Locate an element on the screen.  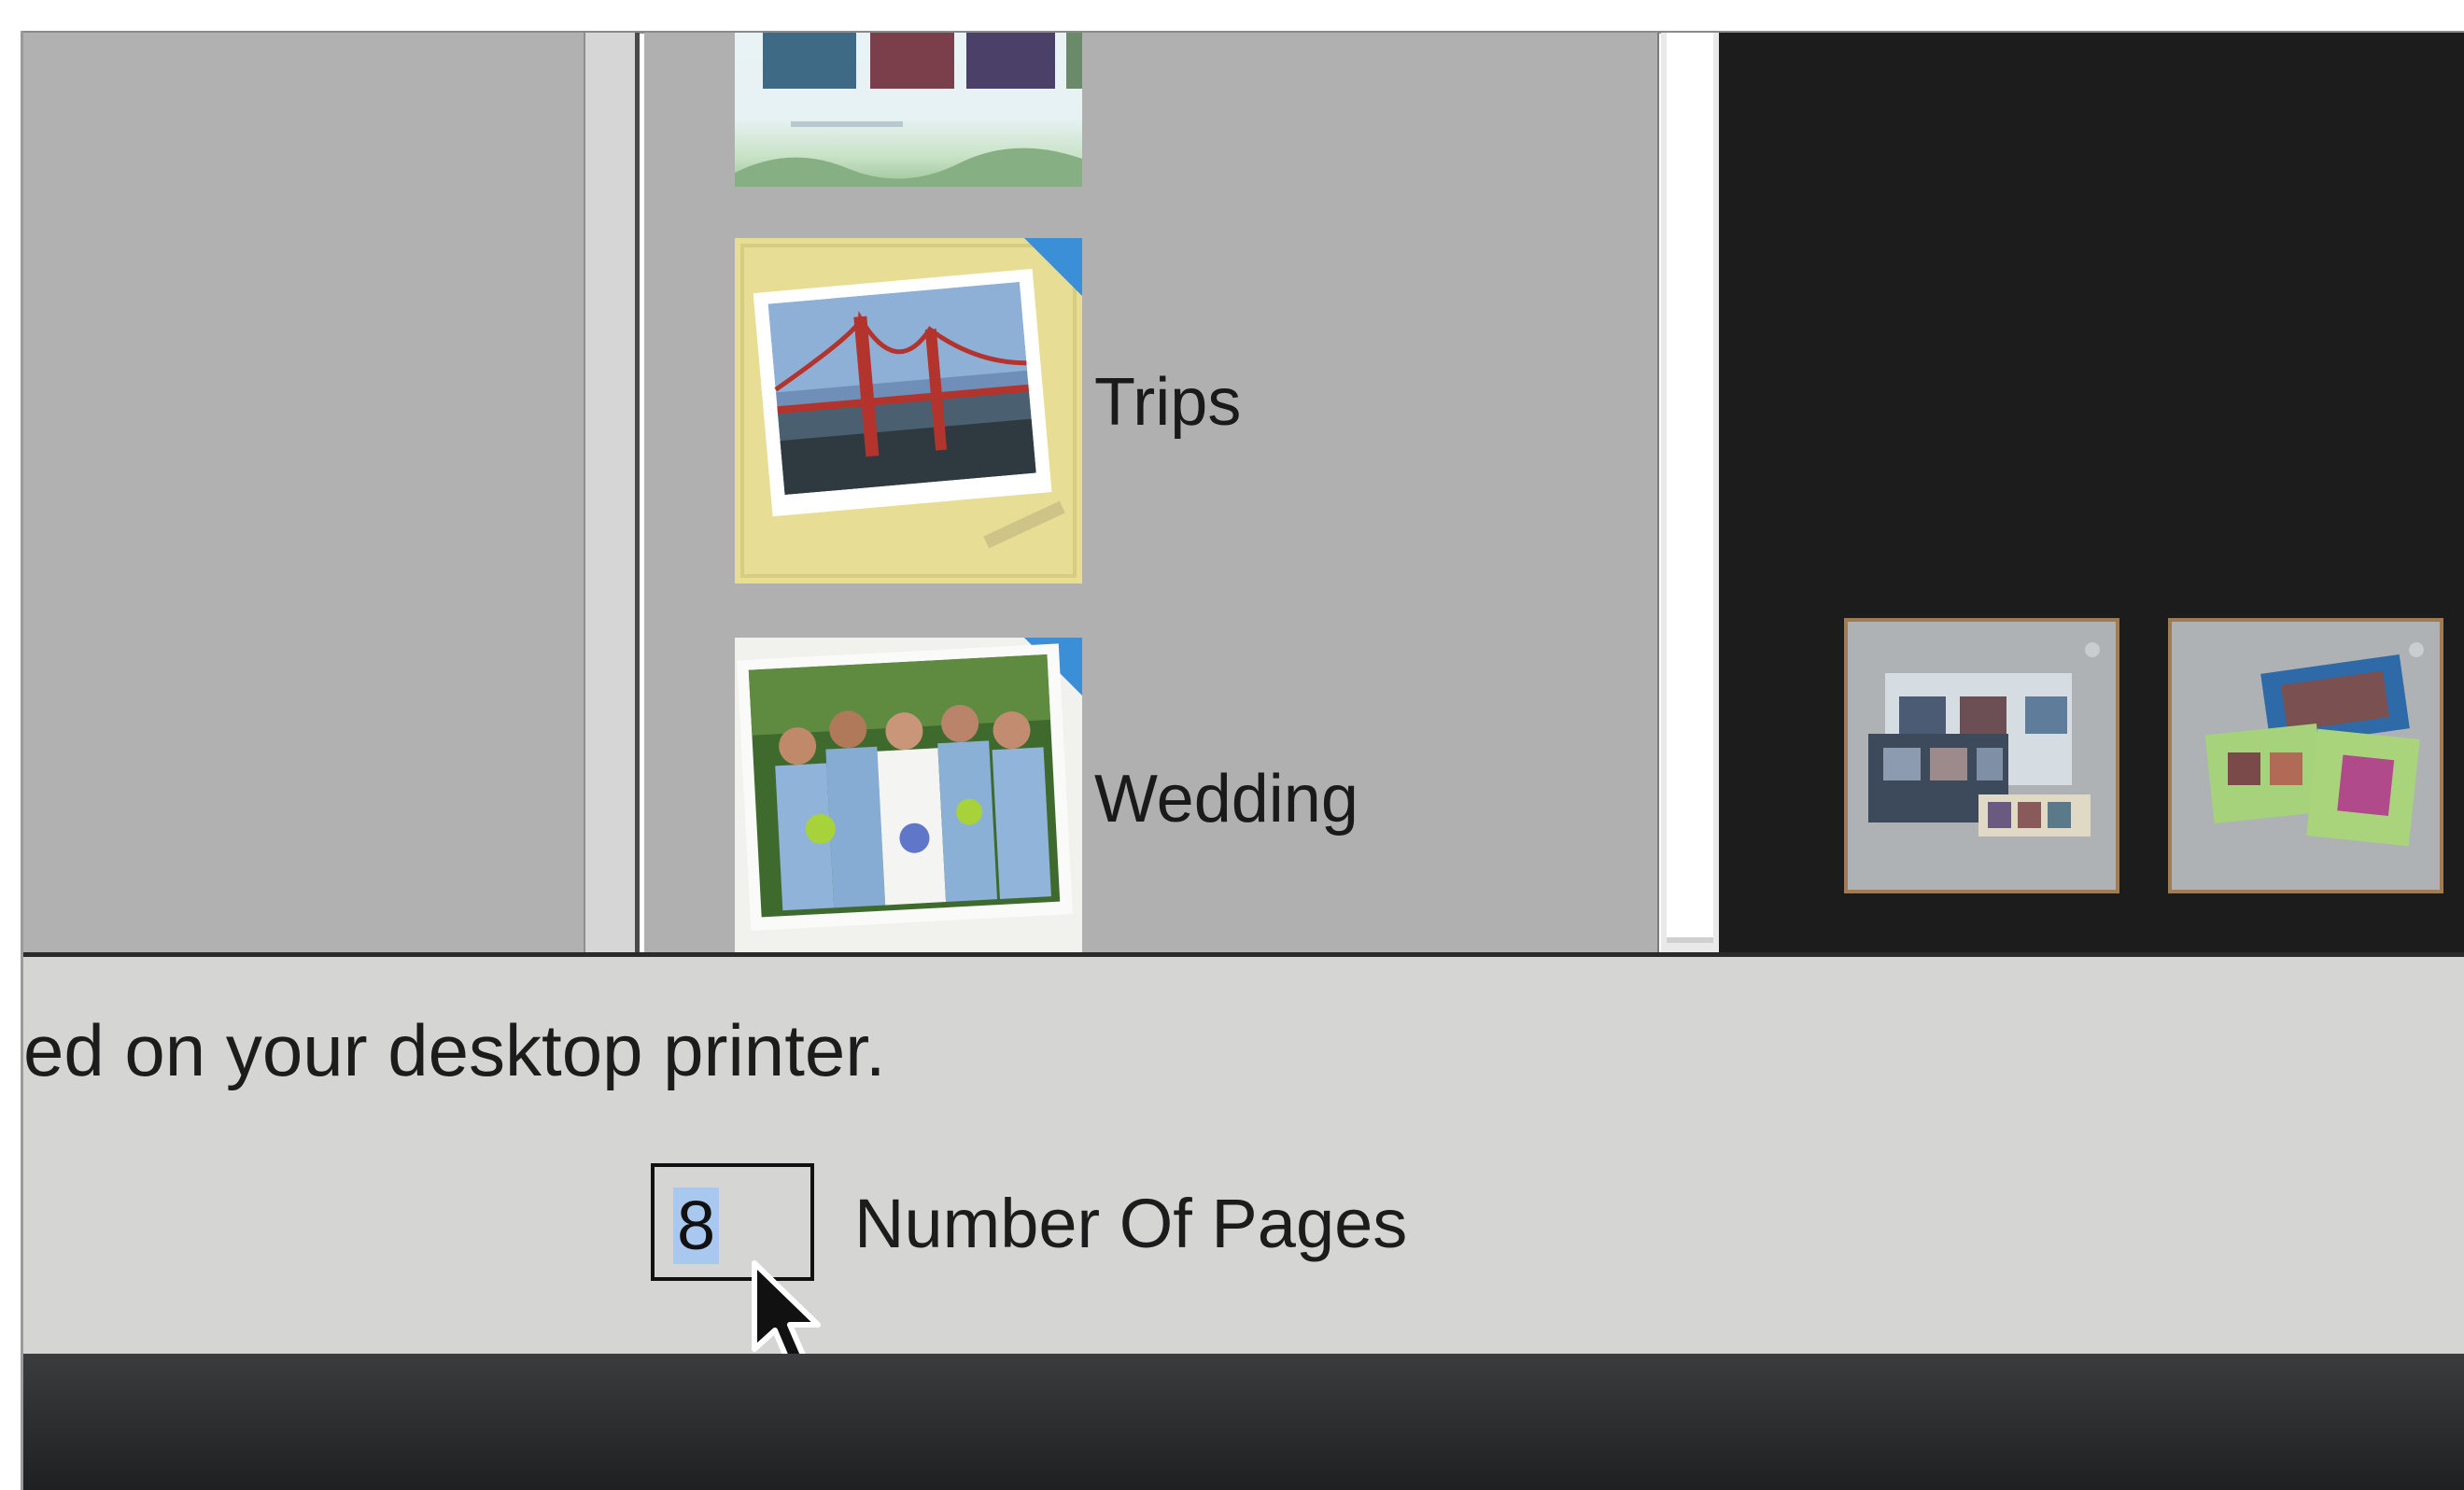
product-thumb-2-art is located at coordinates (2314, 745).